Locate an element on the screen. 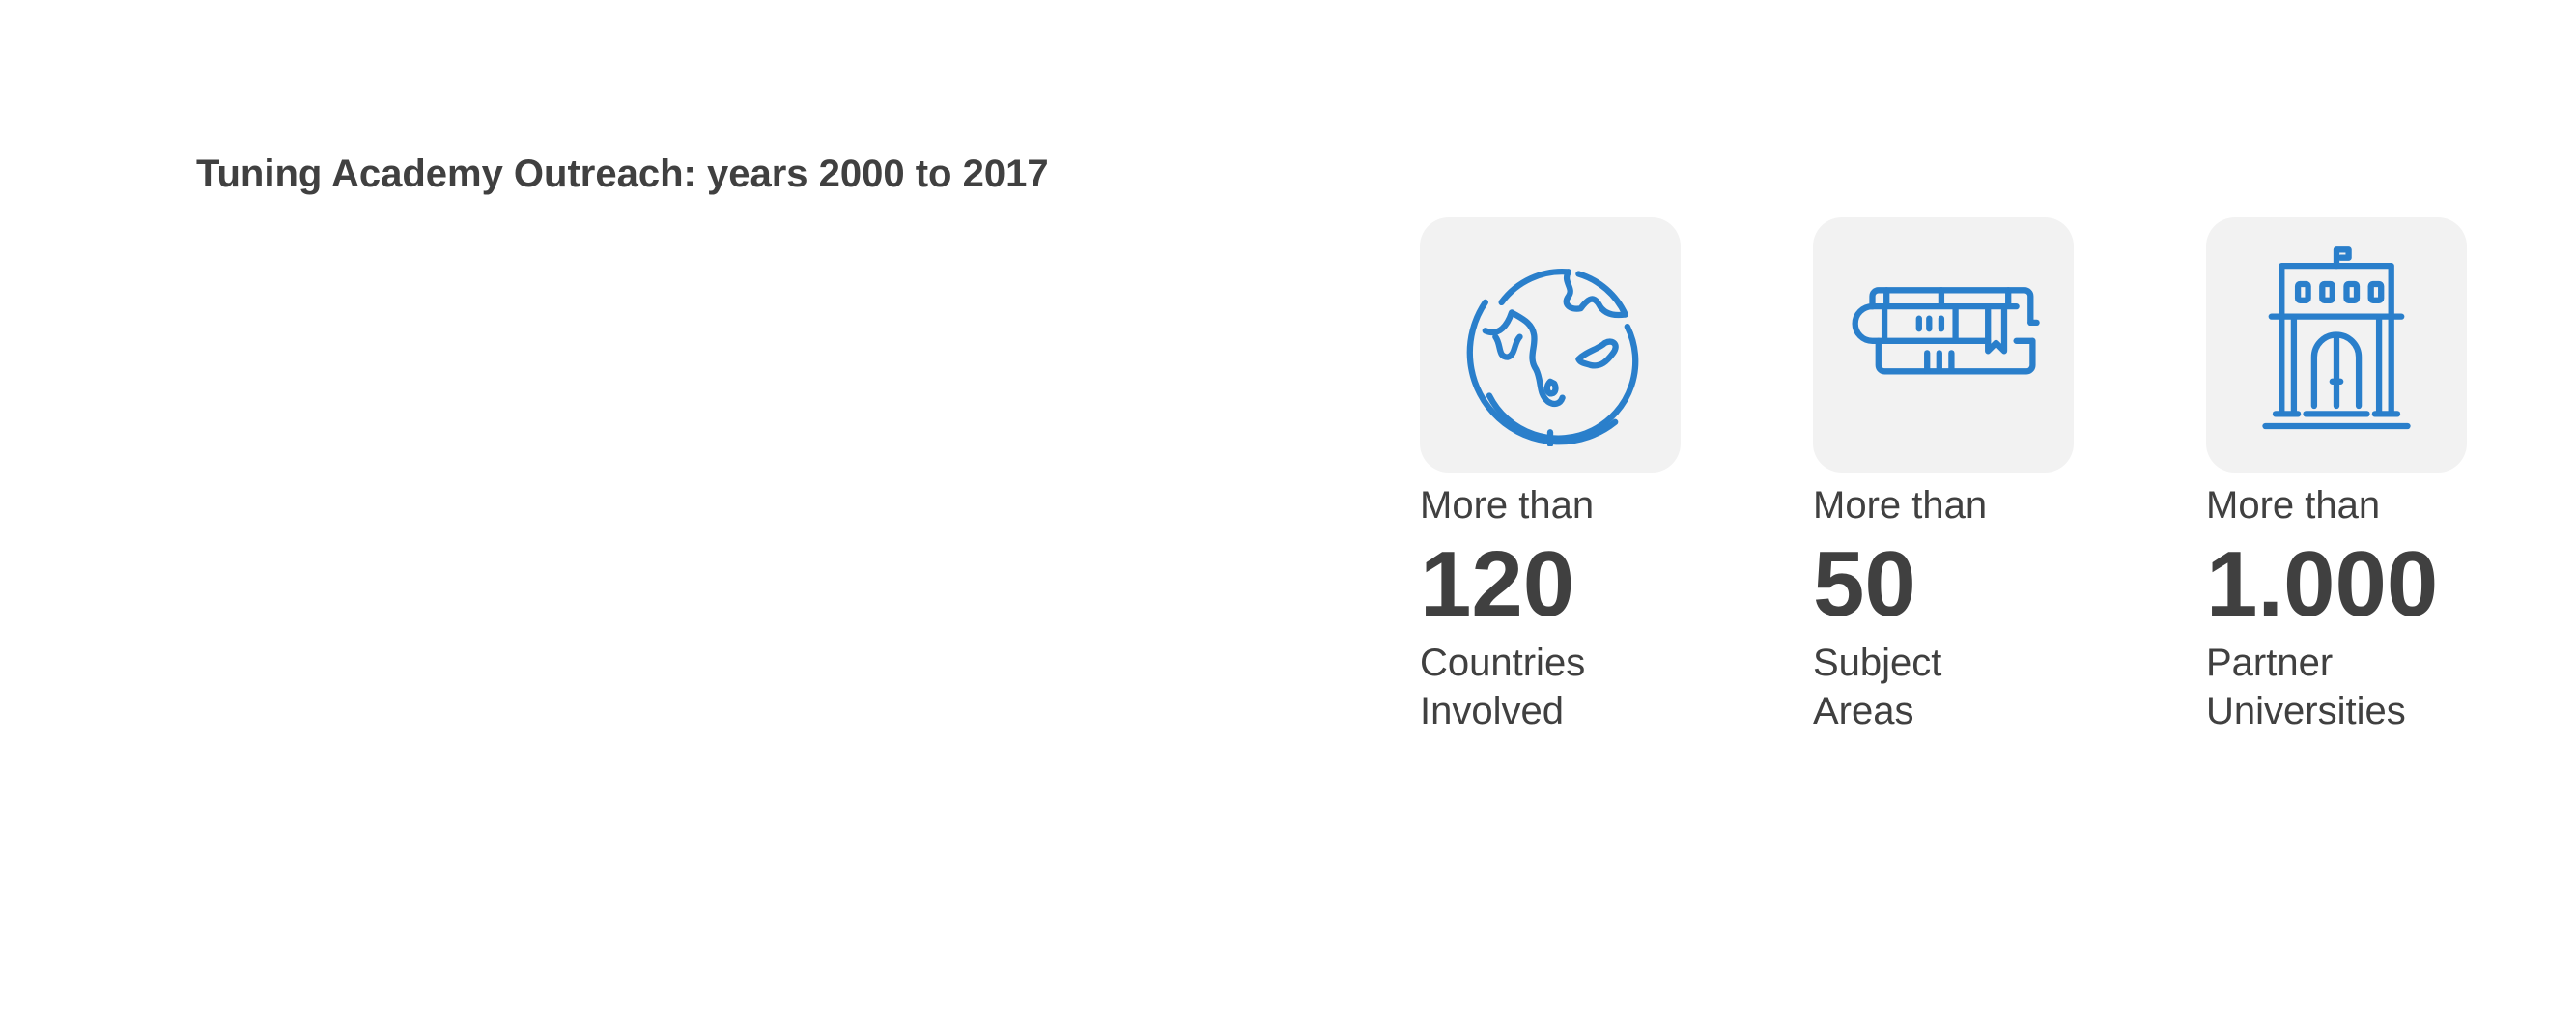 The height and width of the screenshot is (1031, 2576). icon-tile-partner-universities is located at coordinates (2336, 345).